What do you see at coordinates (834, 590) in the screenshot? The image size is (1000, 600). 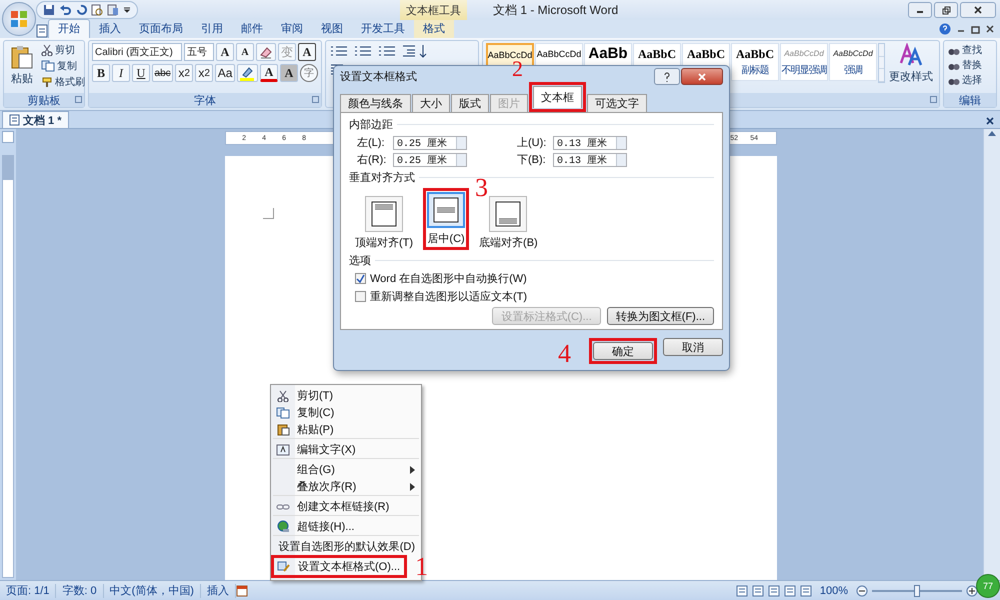 I see `zoom-level: 100%` at bounding box center [834, 590].